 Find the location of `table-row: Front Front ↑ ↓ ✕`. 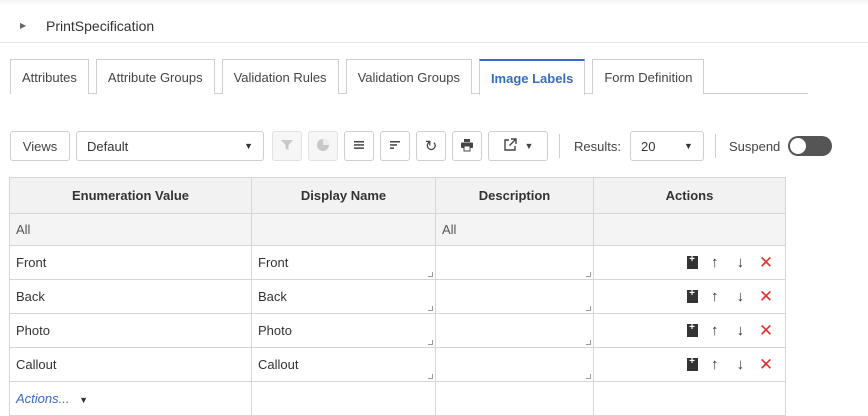

table-row: Front Front ↑ ↓ ✕ is located at coordinates (397, 262).